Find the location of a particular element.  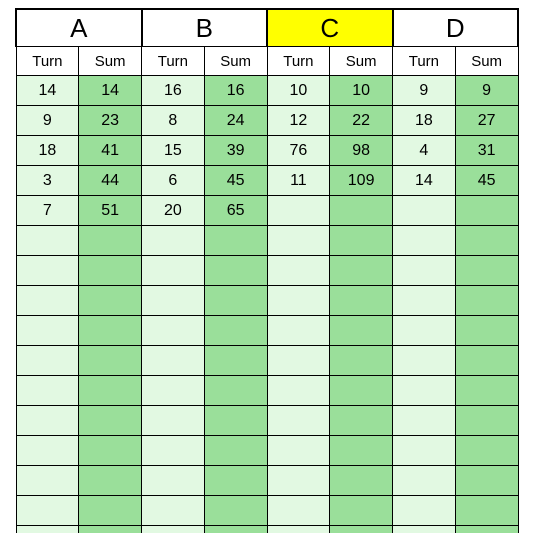

group-header-c: C is located at coordinates (330, 27).